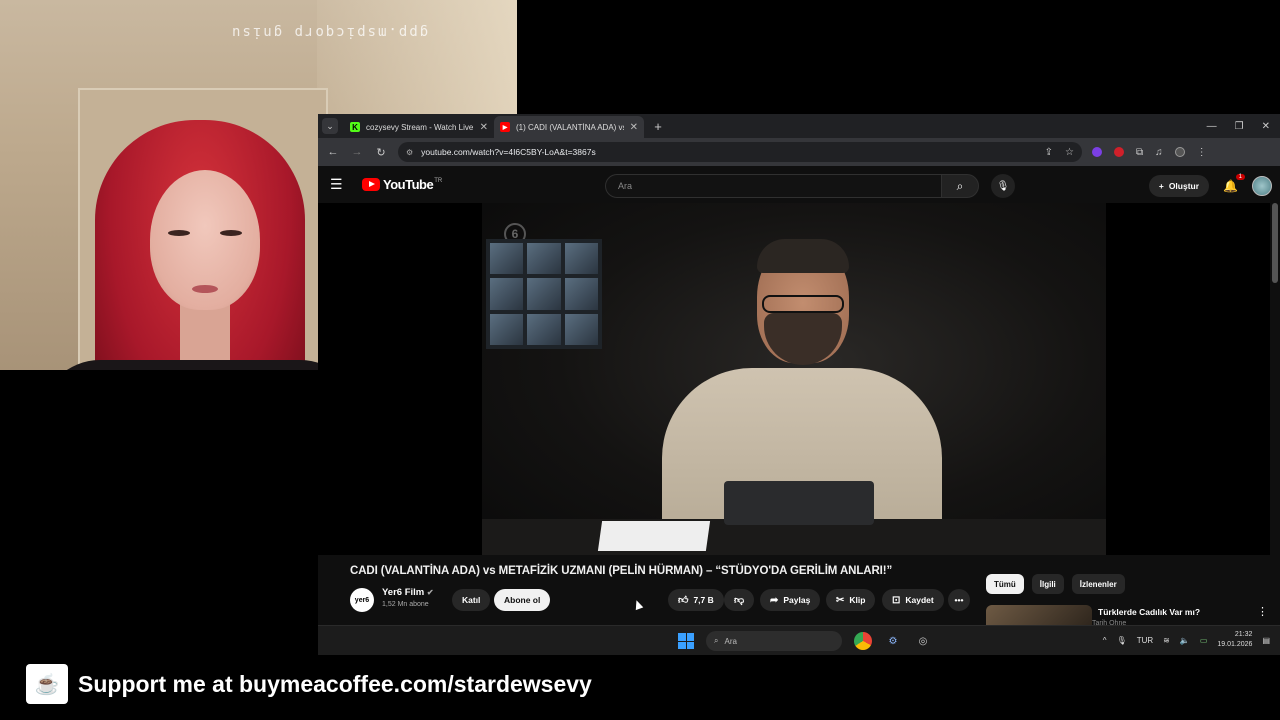 Image resolution: width=1280 pixels, height=720 pixels. Describe the element at coordinates (1204, 640) in the screenshot. I see `battery-icon: ▭` at that location.